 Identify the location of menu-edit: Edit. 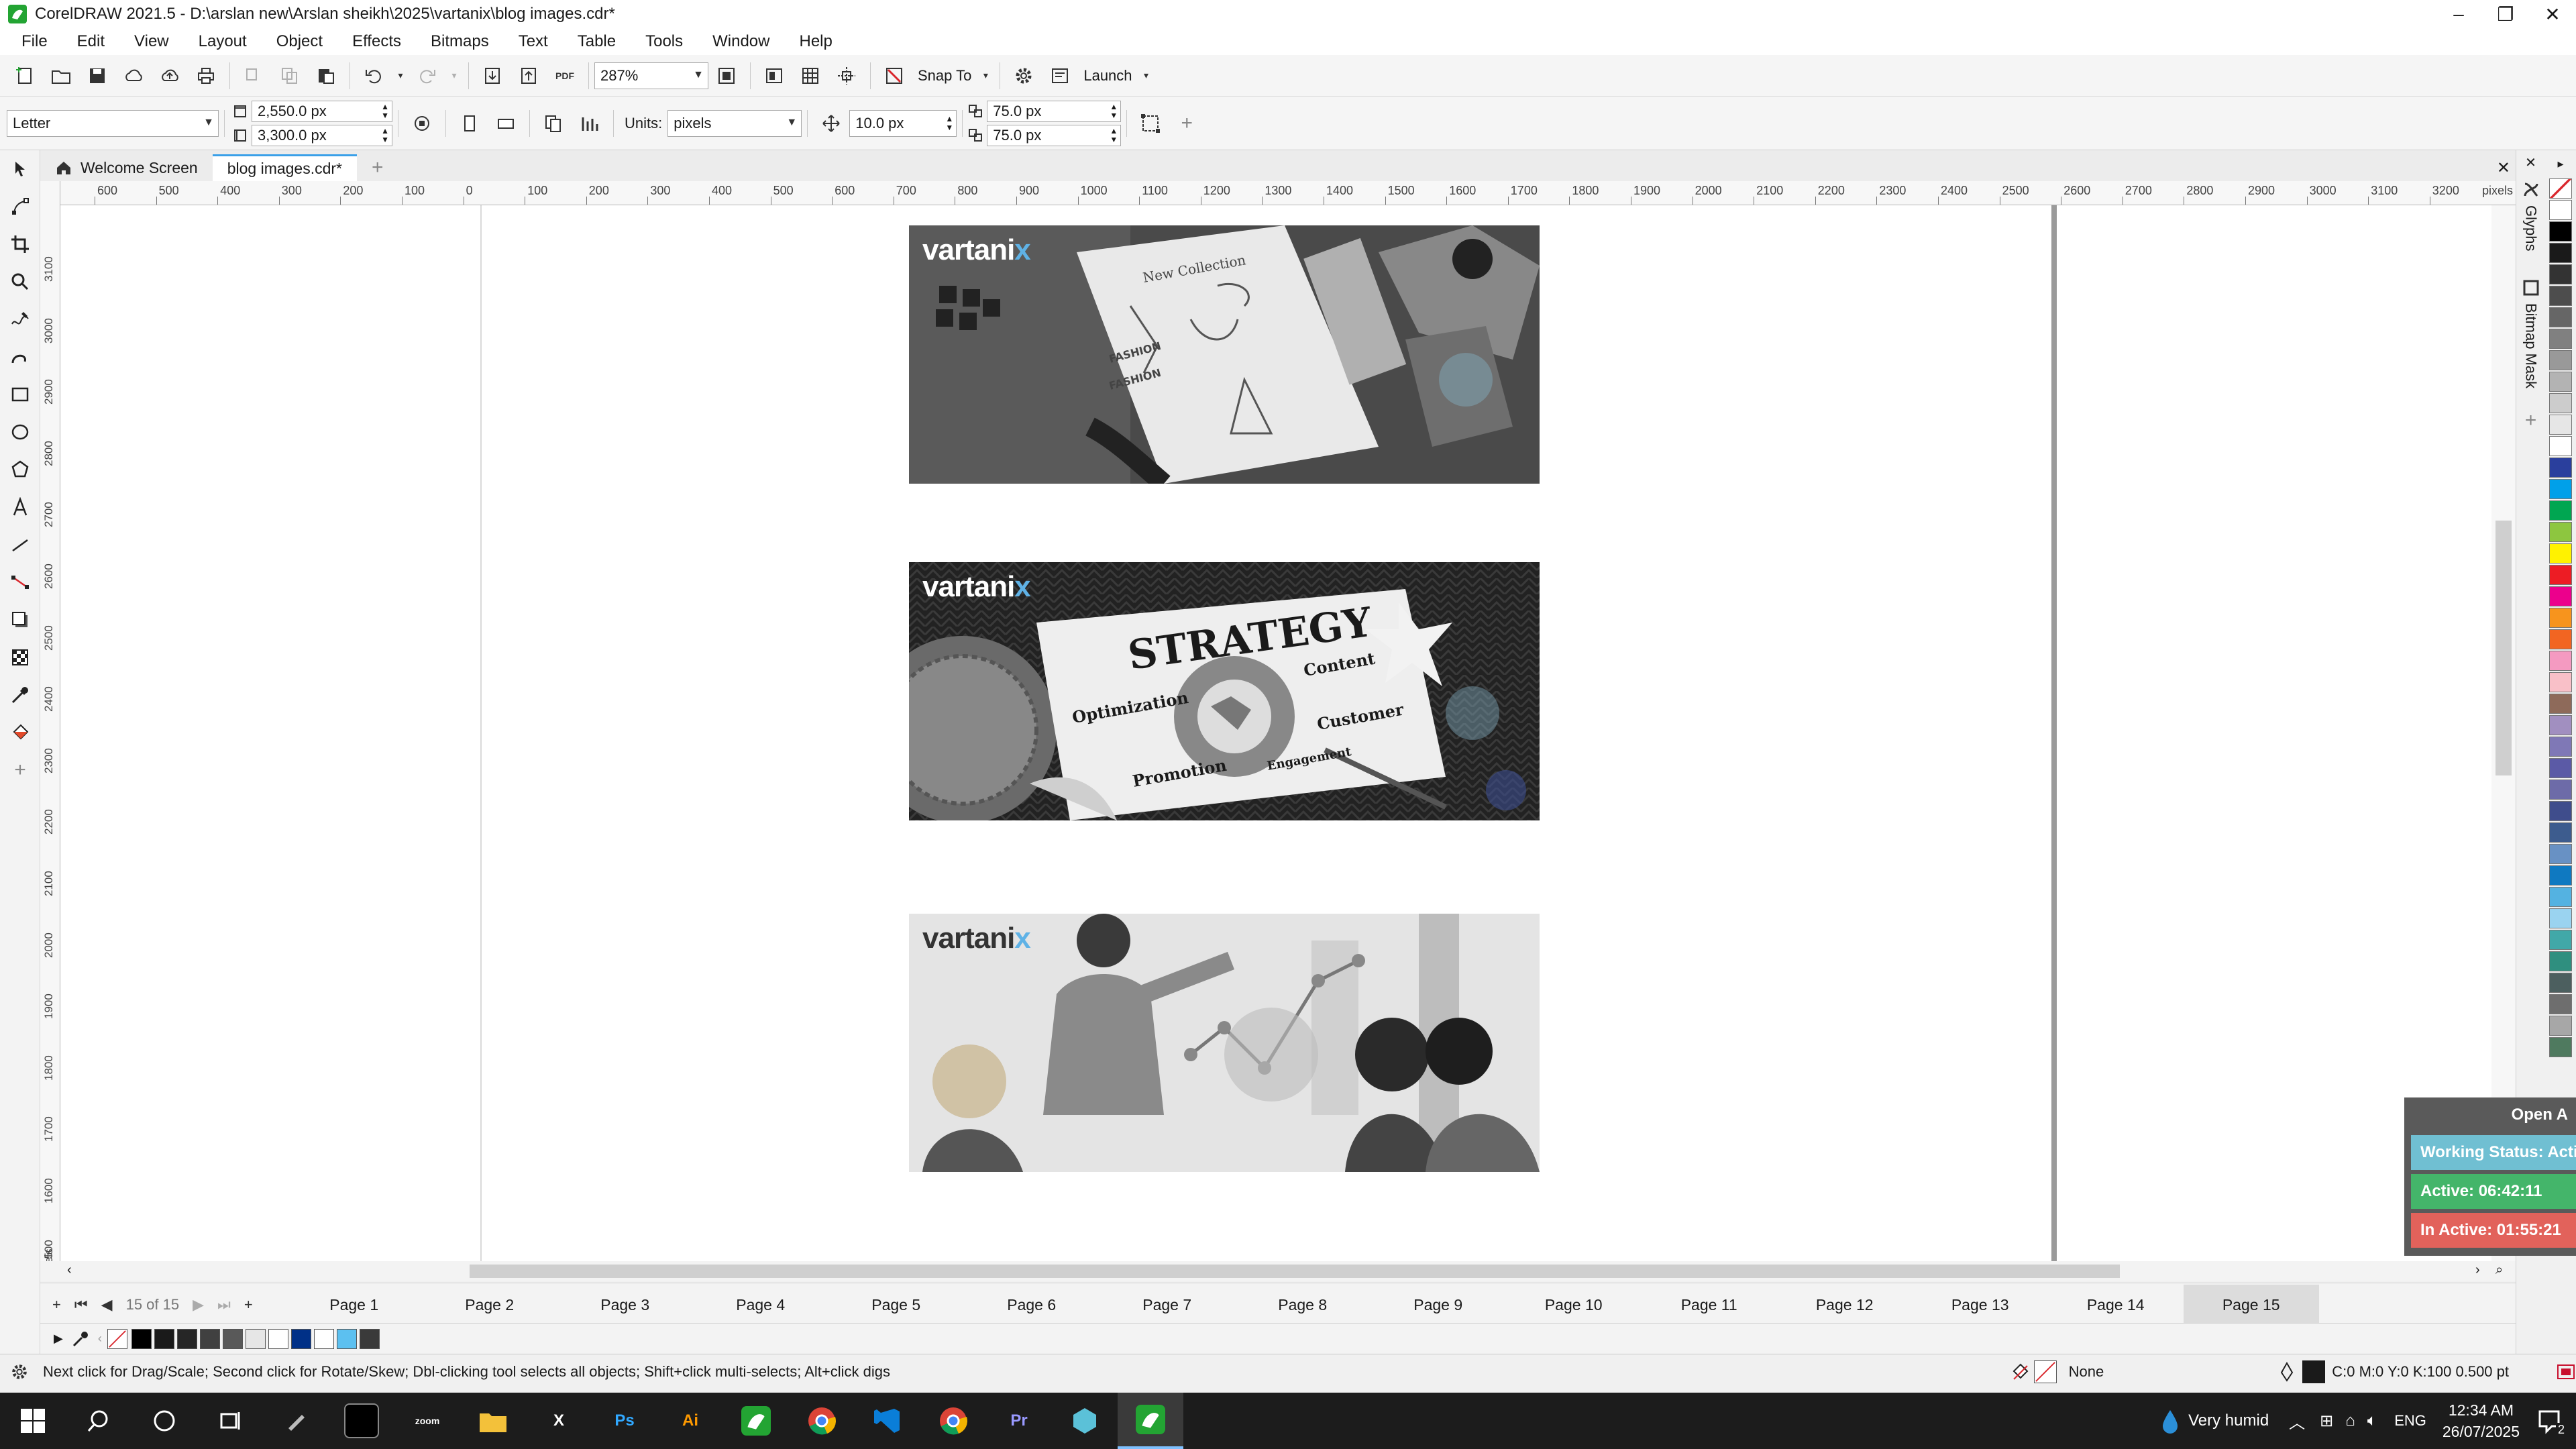
(90, 41).